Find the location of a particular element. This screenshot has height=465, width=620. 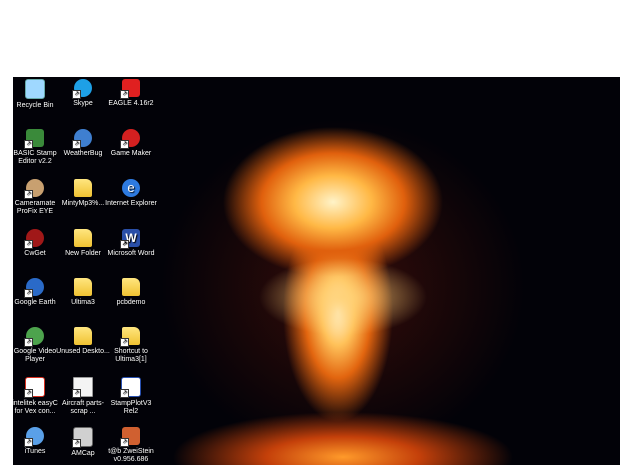

desktop-icon-google-video-player: ↗ Google Video Player is located at coordinates (37, 345).